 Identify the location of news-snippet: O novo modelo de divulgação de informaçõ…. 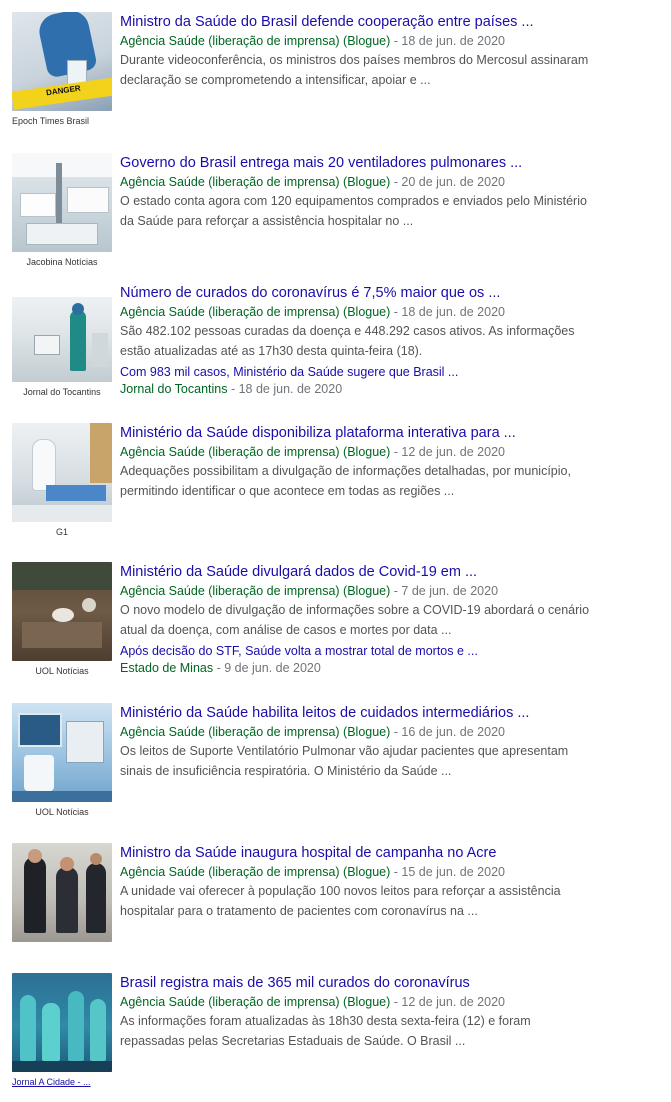
(390, 620).